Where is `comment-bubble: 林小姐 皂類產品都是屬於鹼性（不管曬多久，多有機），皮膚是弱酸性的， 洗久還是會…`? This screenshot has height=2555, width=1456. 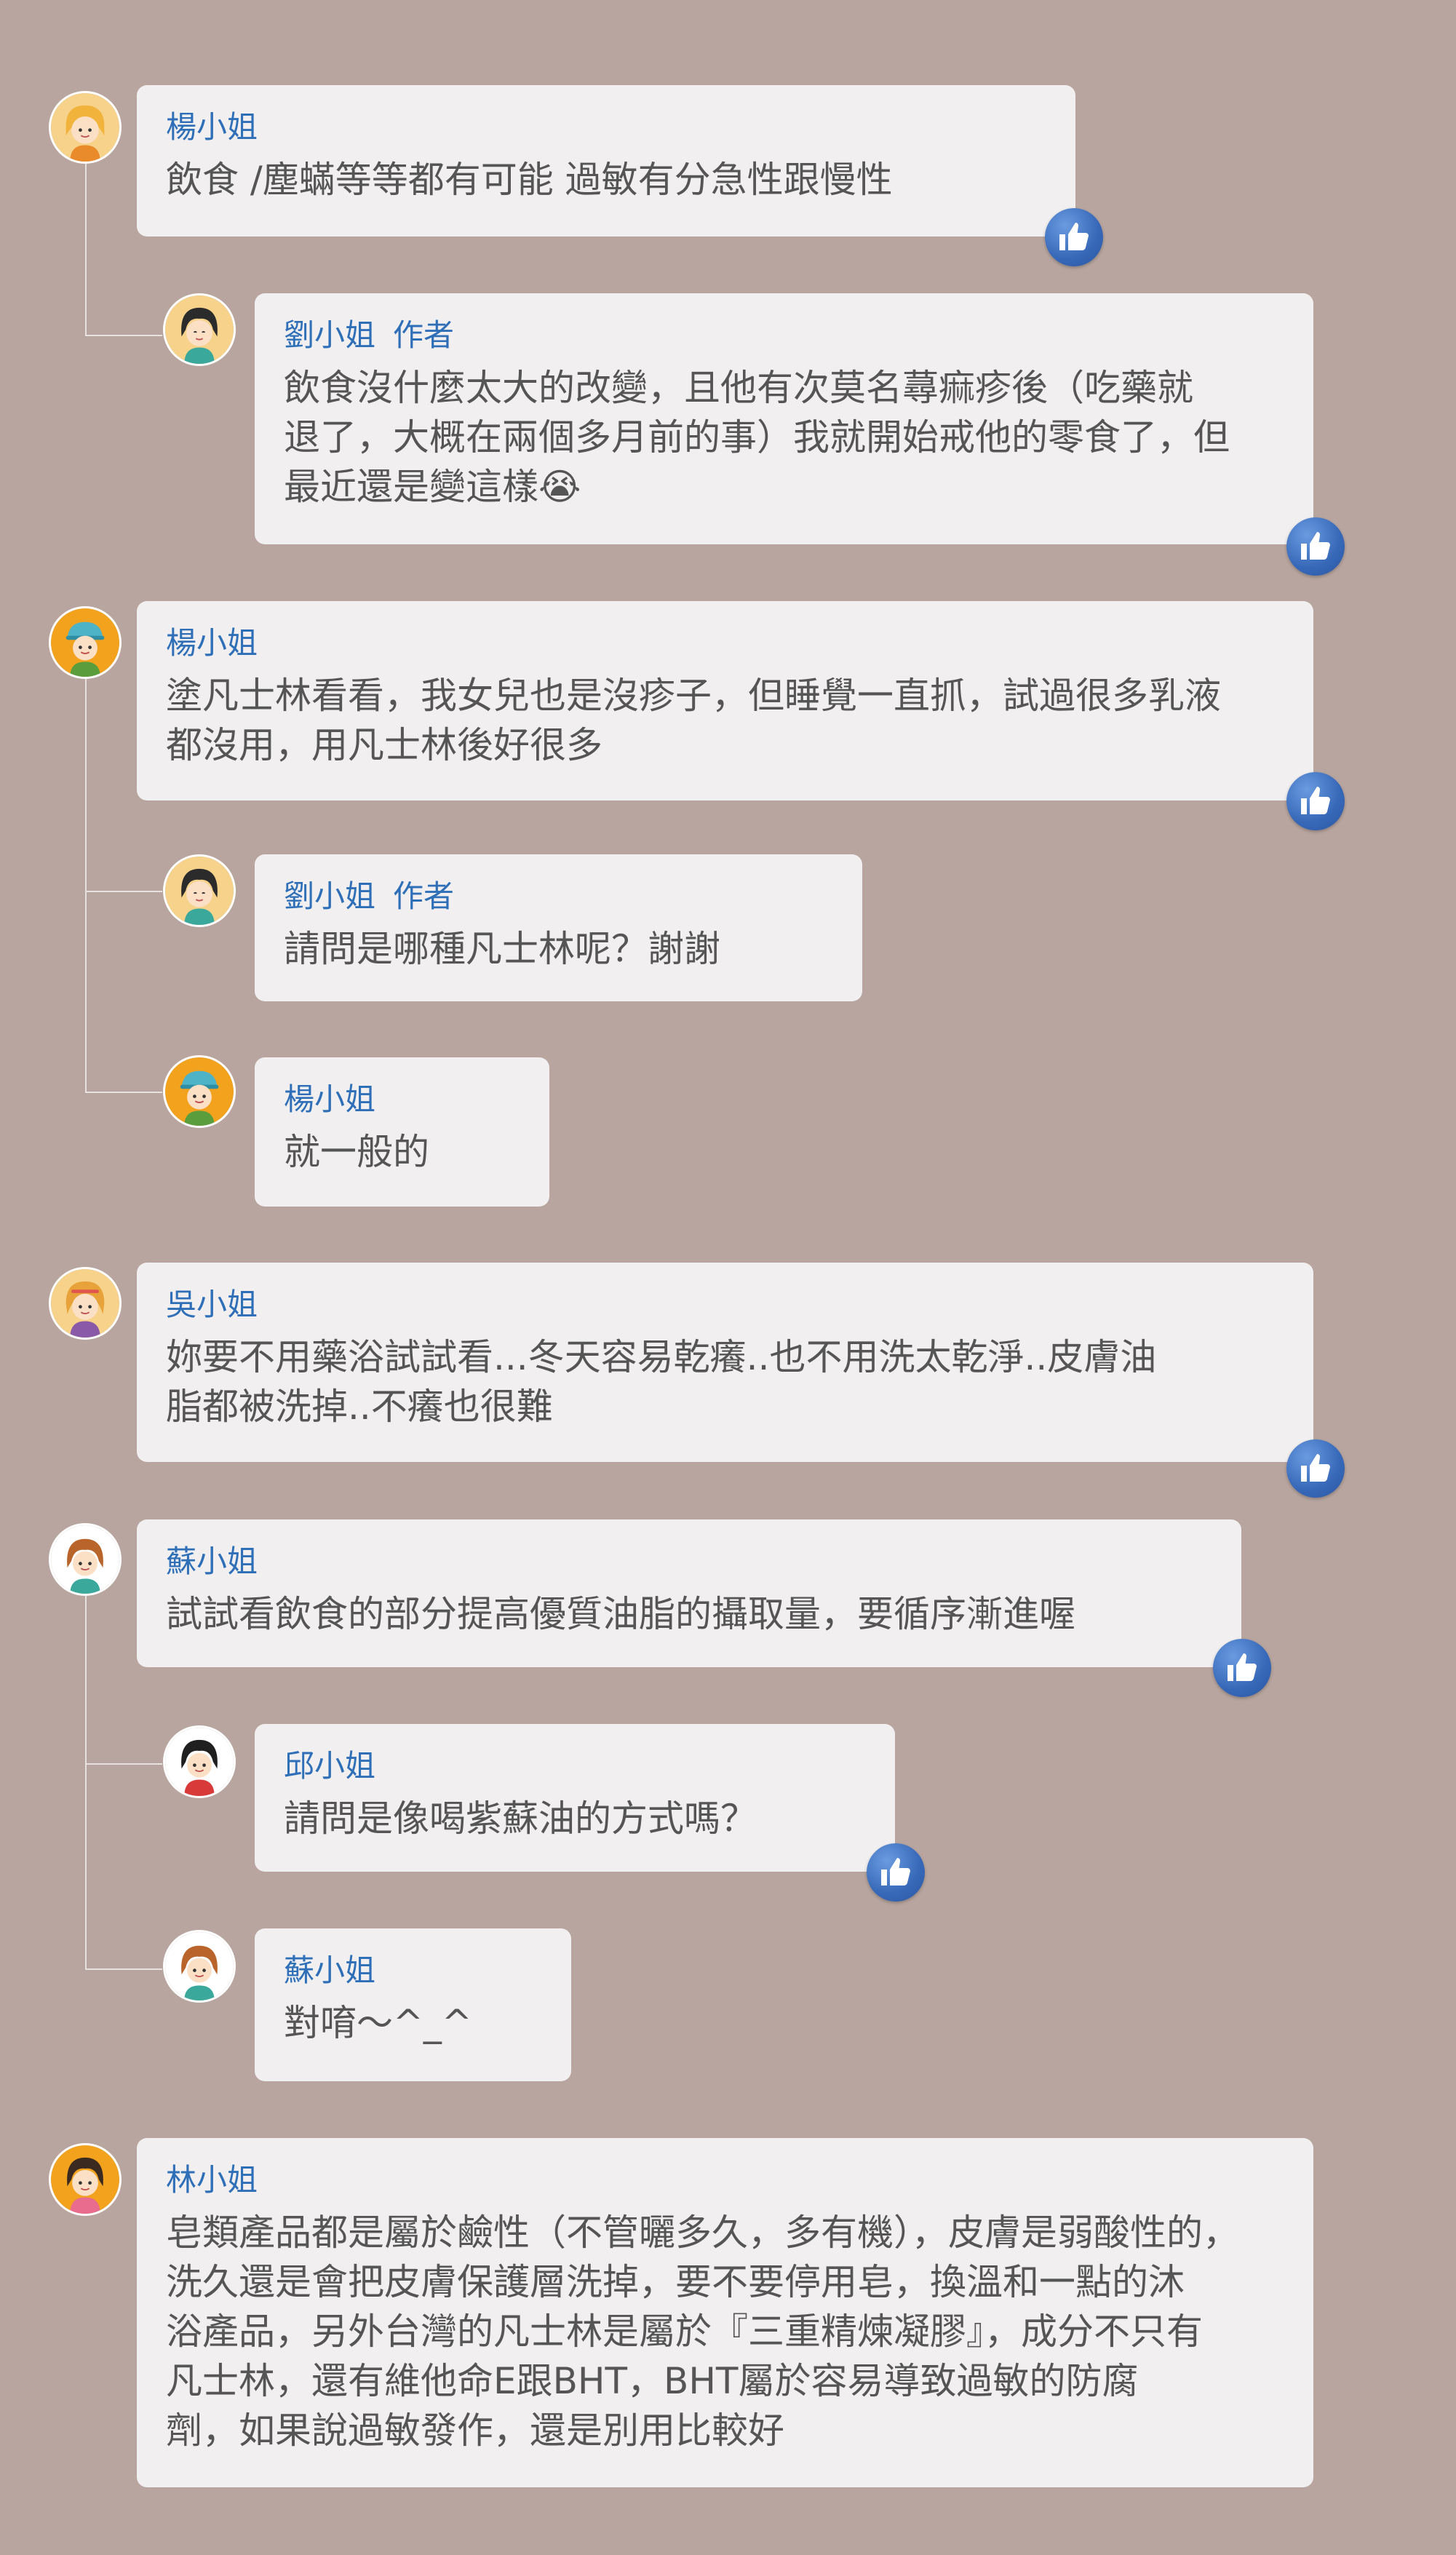 comment-bubble: 林小姐 皂類產品都是屬於鹼性（不管曬多久，多有機），皮膚是弱酸性的， 洗久還是會… is located at coordinates (725, 2312).